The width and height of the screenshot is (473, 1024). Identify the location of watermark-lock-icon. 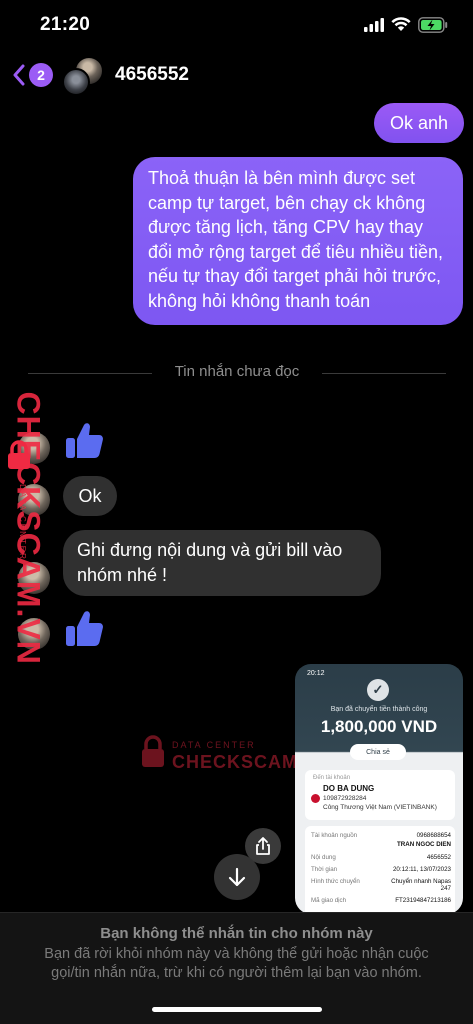
(153, 751).